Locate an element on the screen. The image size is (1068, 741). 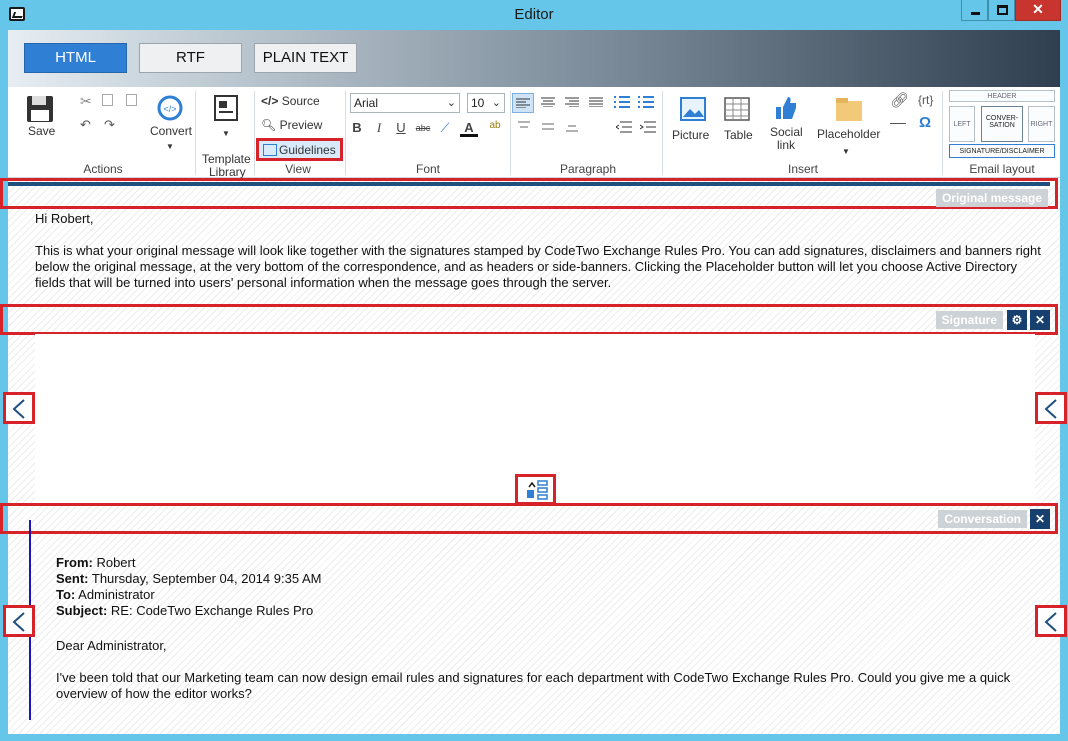
signature-label: Signature is located at coordinates (969, 320).